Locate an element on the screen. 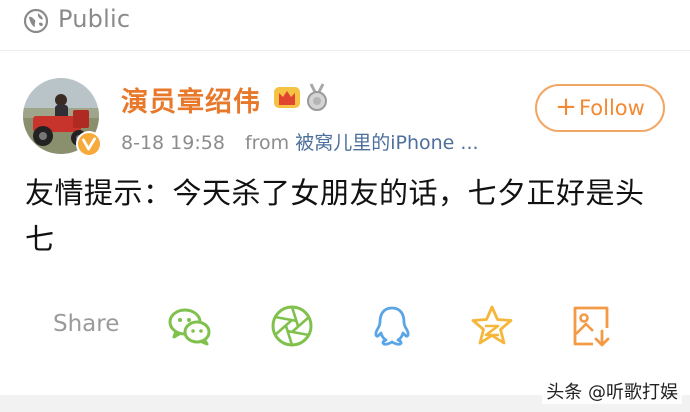 This screenshot has height=412, width=690. visibility-header: Public is located at coordinates (345, 23).